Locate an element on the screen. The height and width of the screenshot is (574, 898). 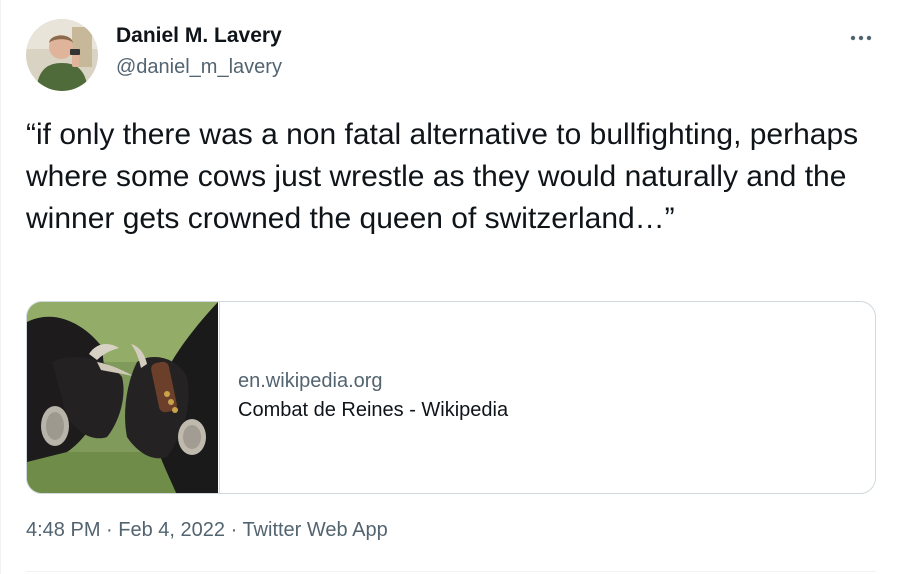
cows-wrestling-photo-icon is located at coordinates (122, 397).